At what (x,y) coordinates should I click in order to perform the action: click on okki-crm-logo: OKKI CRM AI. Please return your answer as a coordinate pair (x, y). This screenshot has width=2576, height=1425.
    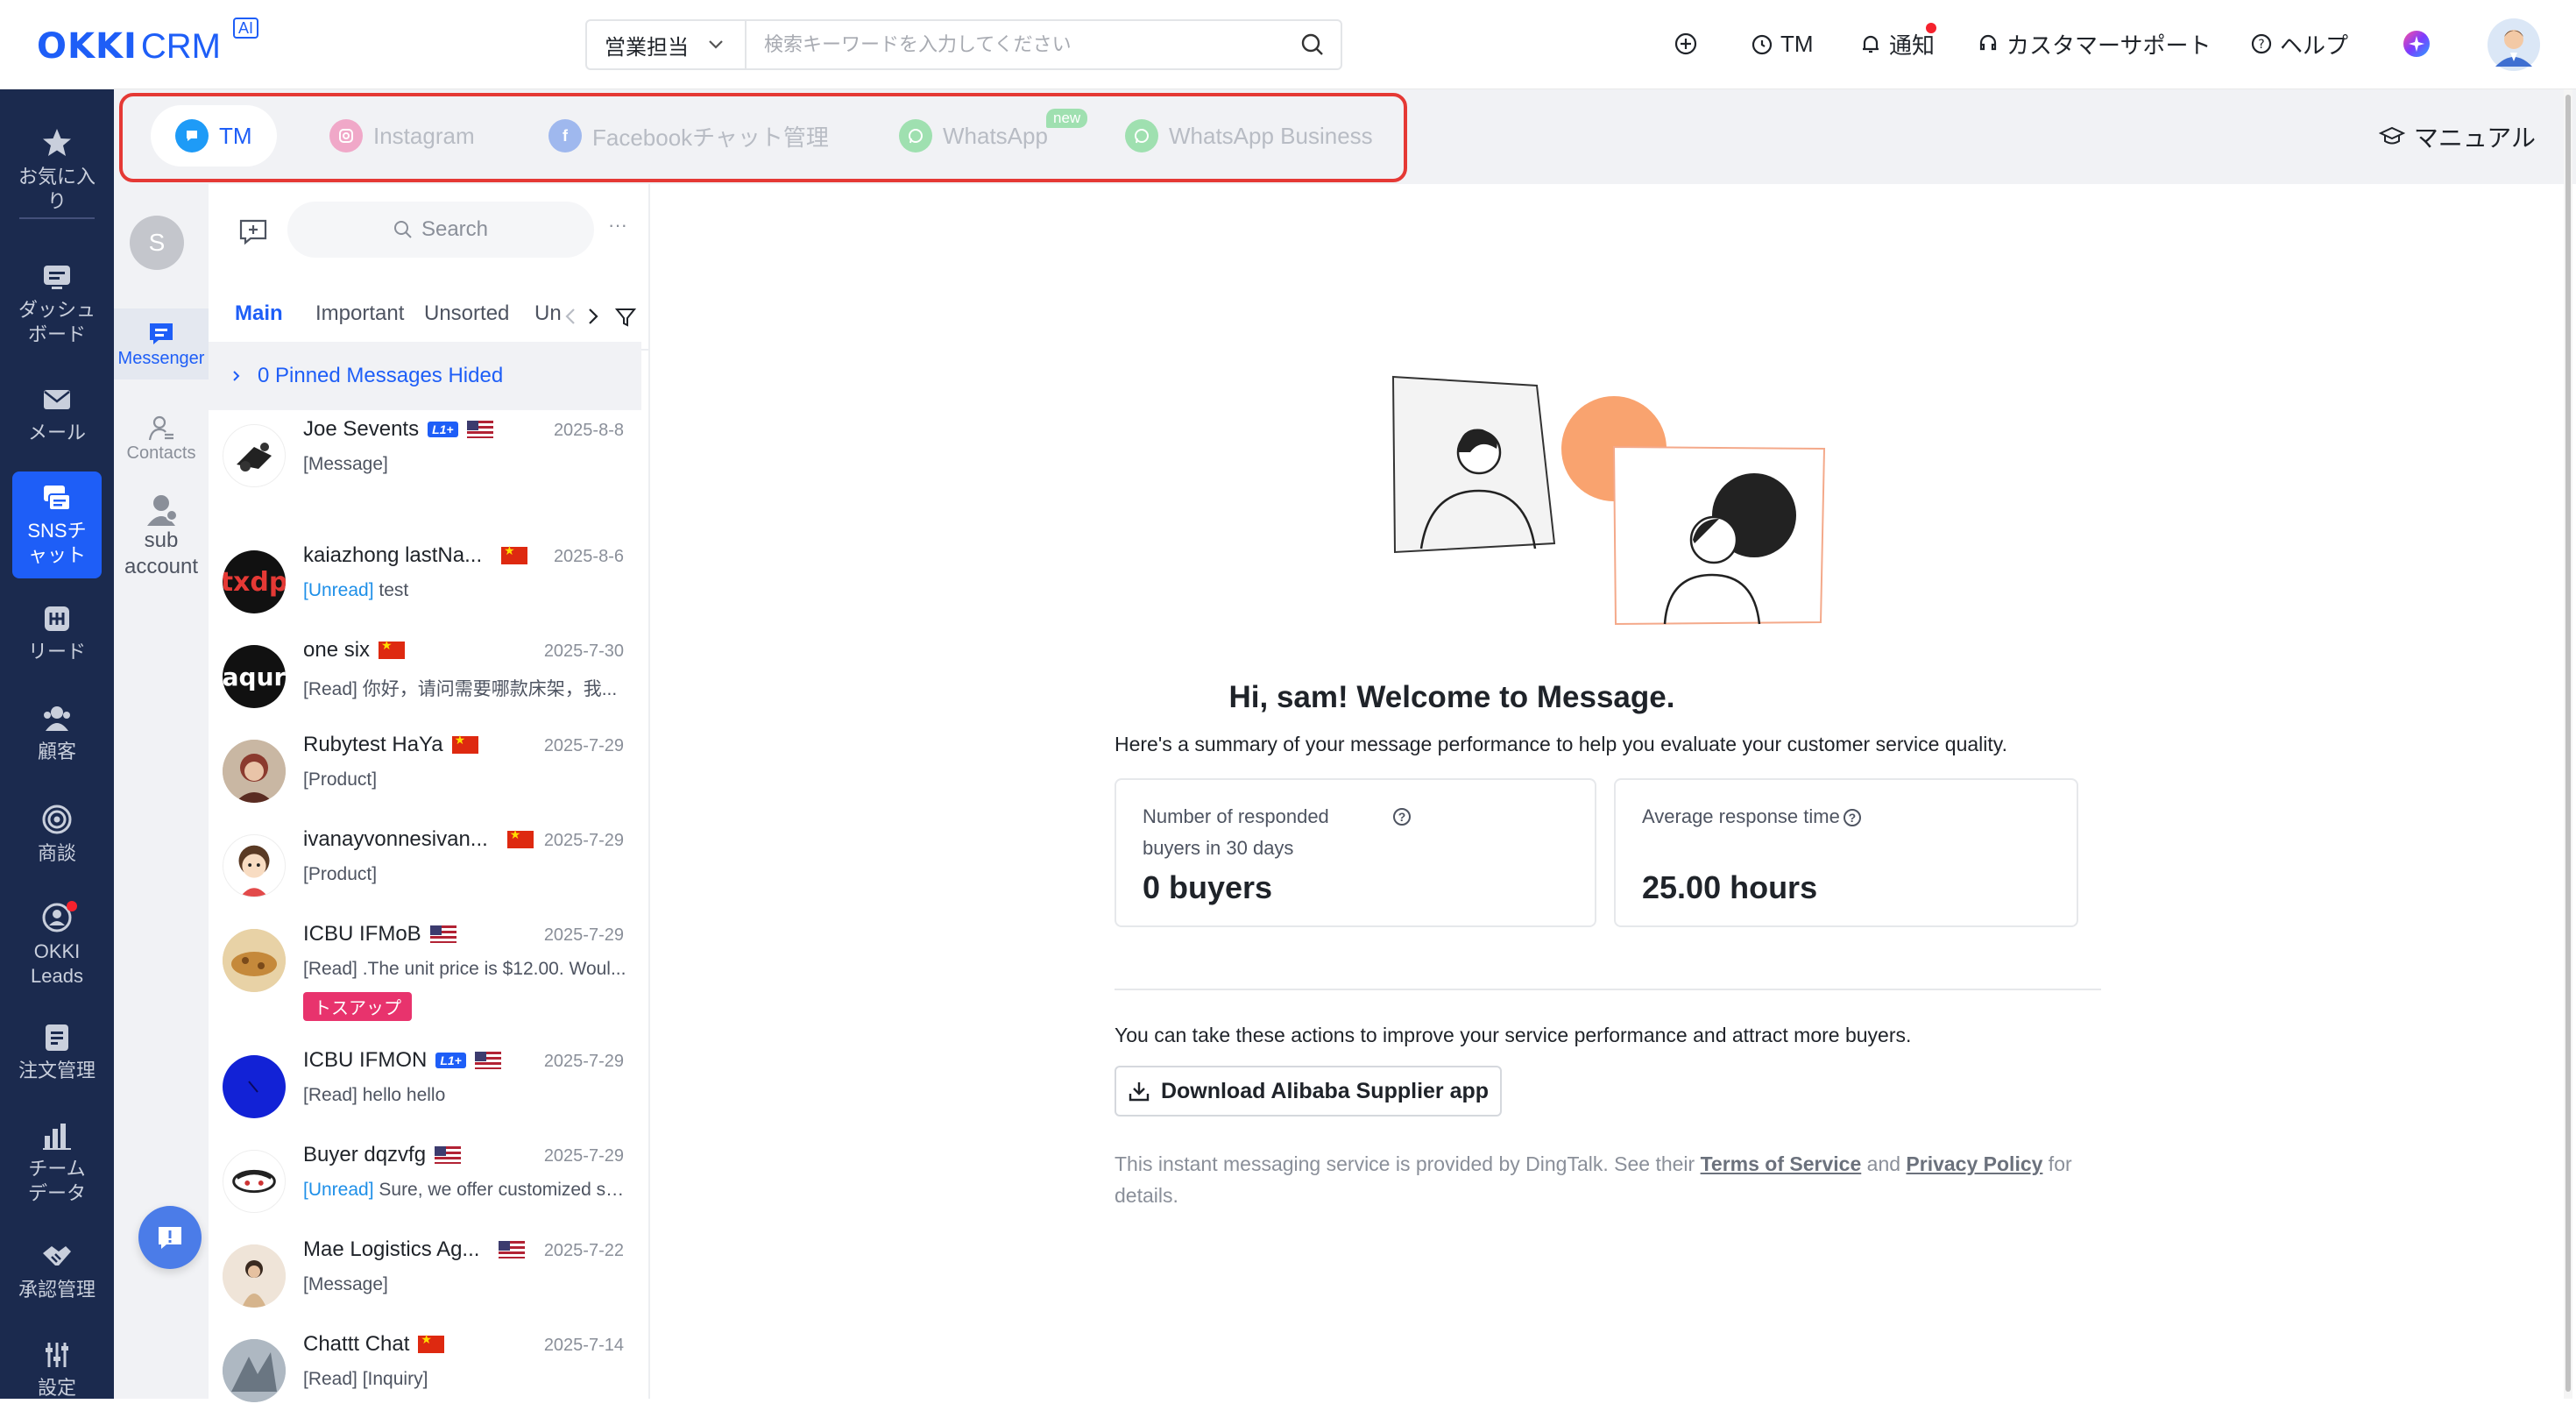
    Looking at the image, I should click on (148, 42).